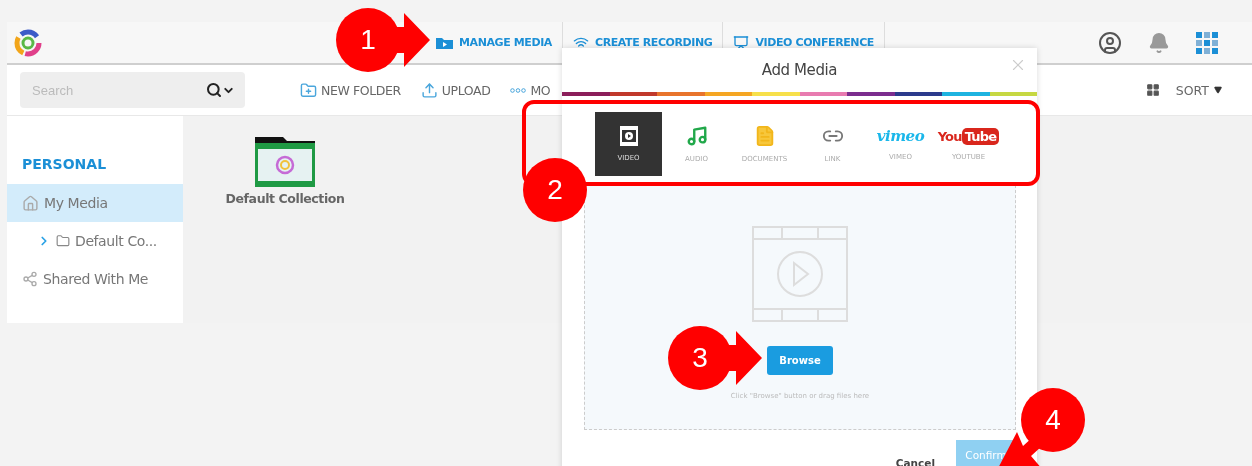  I want to click on user-icon, so click(1110, 42).